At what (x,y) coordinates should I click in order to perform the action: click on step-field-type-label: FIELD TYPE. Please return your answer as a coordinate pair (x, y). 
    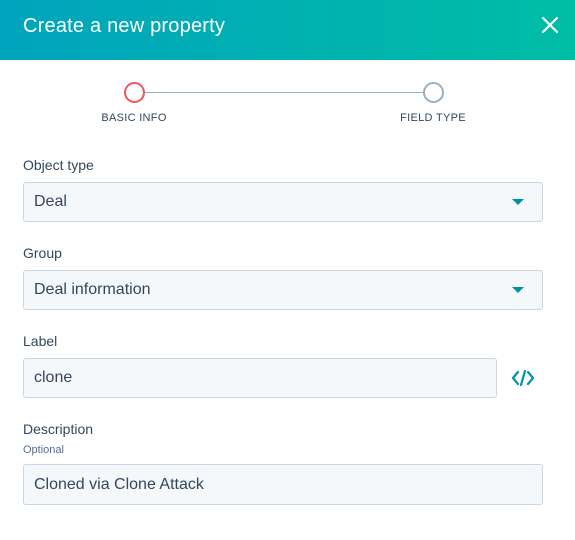
    Looking at the image, I should click on (433, 118).